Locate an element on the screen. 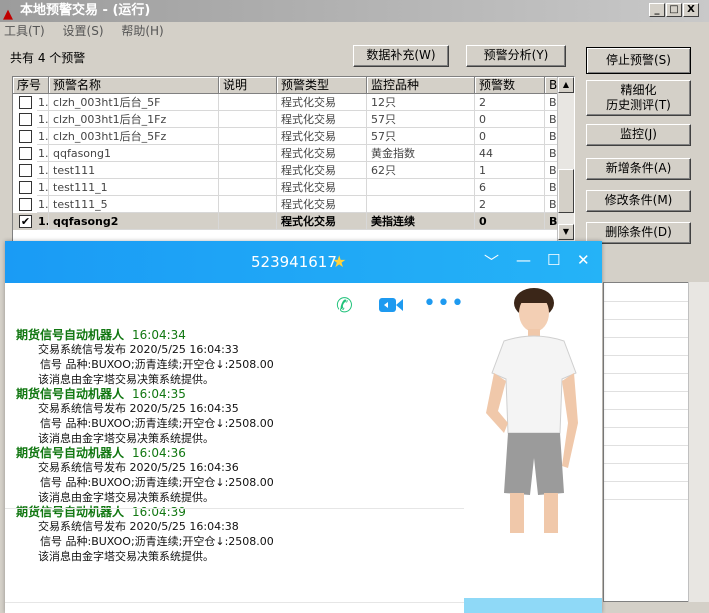 The height and width of the screenshot is (613, 709). menu-settings: 设置(S) is located at coordinates (83, 31).